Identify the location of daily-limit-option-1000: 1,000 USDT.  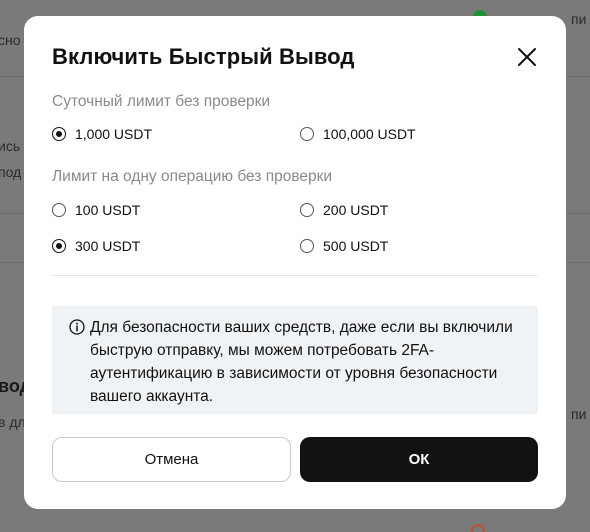
(102, 134).